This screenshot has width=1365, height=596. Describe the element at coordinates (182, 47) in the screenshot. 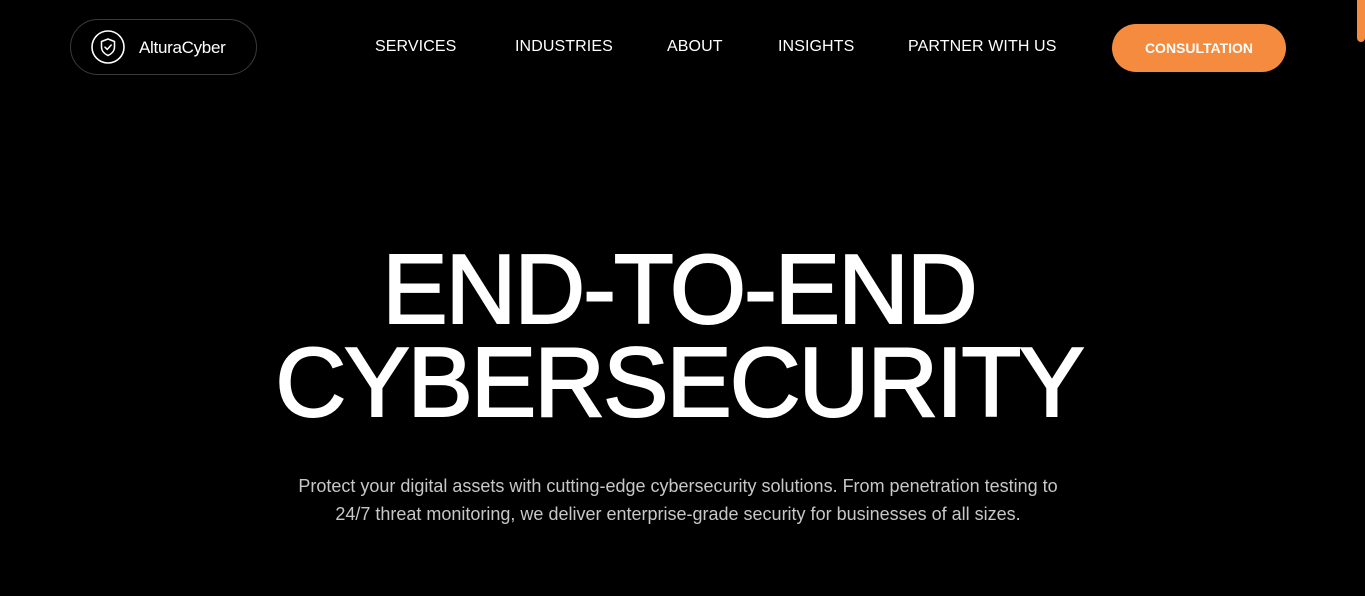

I see `logo-text: AlturaCyber` at that location.